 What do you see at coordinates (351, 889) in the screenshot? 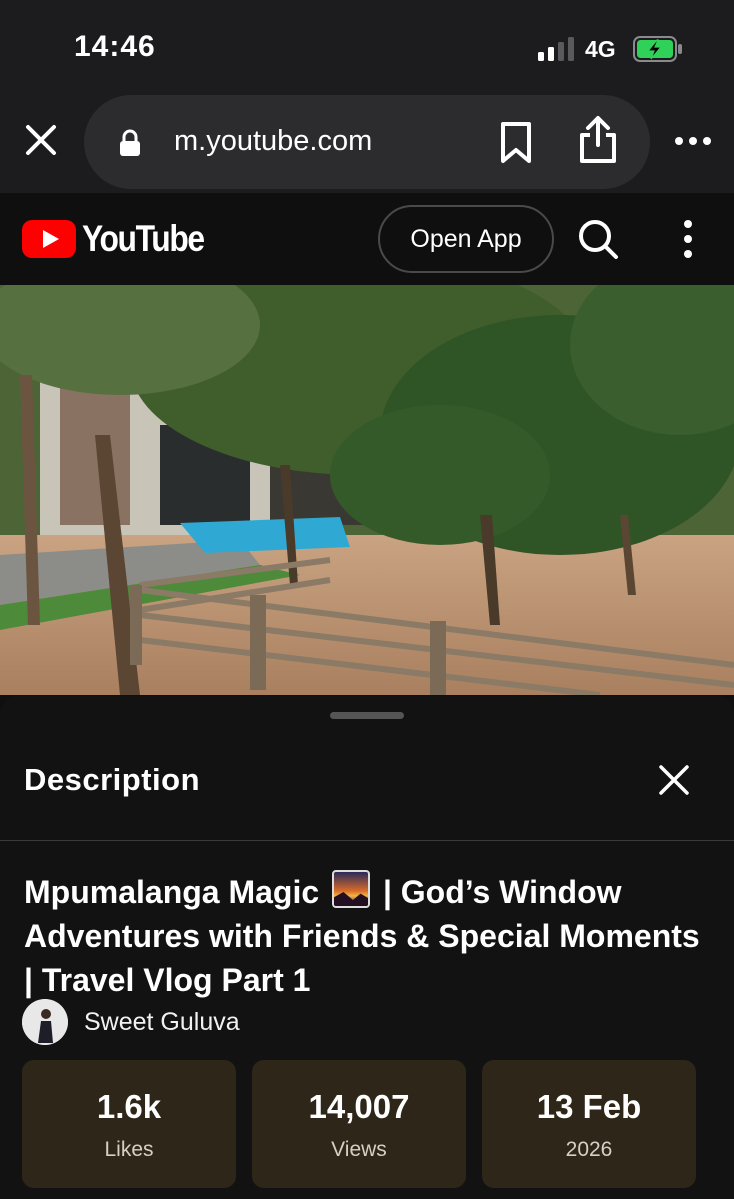
I see `sunrise-over-mountains-emoji` at bounding box center [351, 889].